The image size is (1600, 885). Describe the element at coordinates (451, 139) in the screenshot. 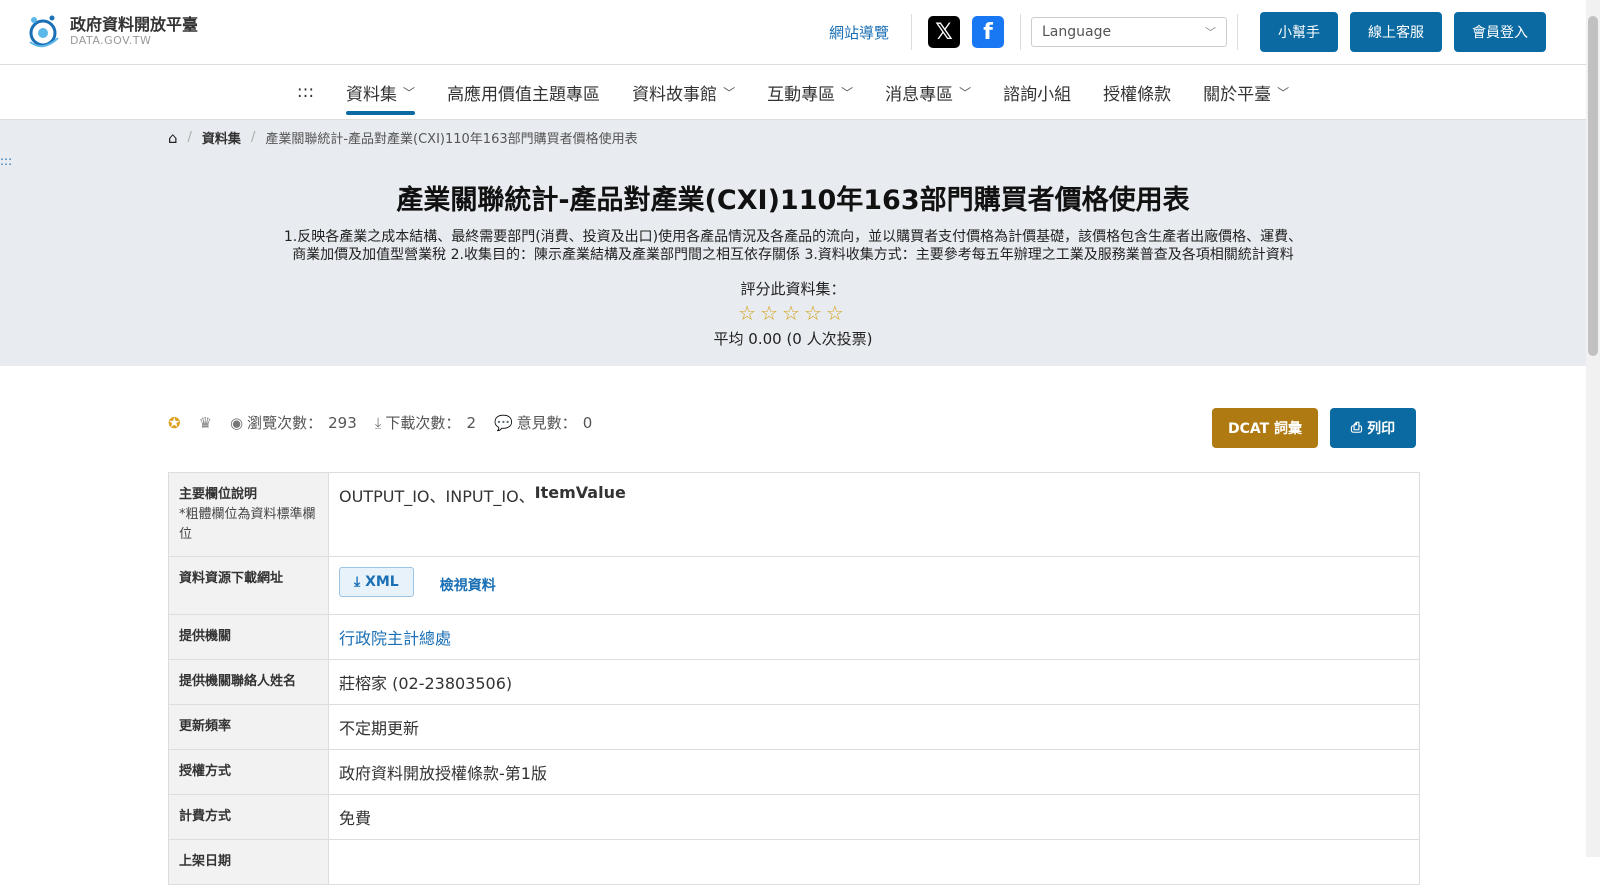

I see `breadcrumb-current: 產業關聯統計-產品對產業(CXI)110年163部門購買者價格使用表` at that location.